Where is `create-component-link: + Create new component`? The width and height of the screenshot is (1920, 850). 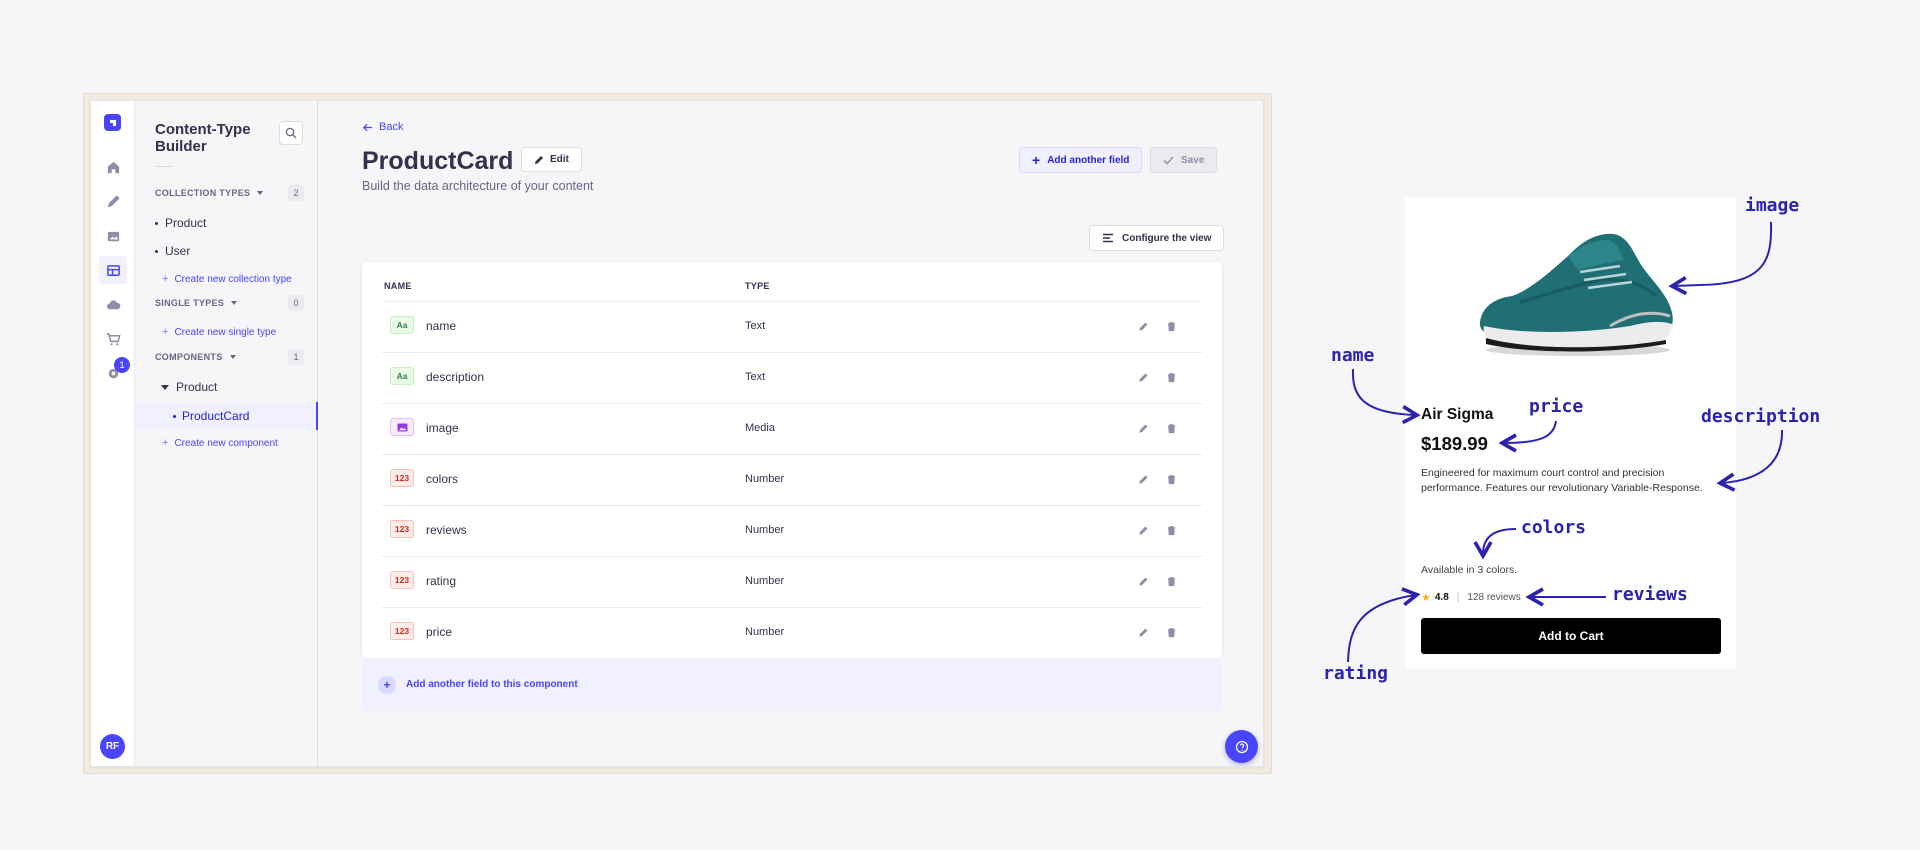
create-component-link: + Create new component is located at coordinates (220, 443).